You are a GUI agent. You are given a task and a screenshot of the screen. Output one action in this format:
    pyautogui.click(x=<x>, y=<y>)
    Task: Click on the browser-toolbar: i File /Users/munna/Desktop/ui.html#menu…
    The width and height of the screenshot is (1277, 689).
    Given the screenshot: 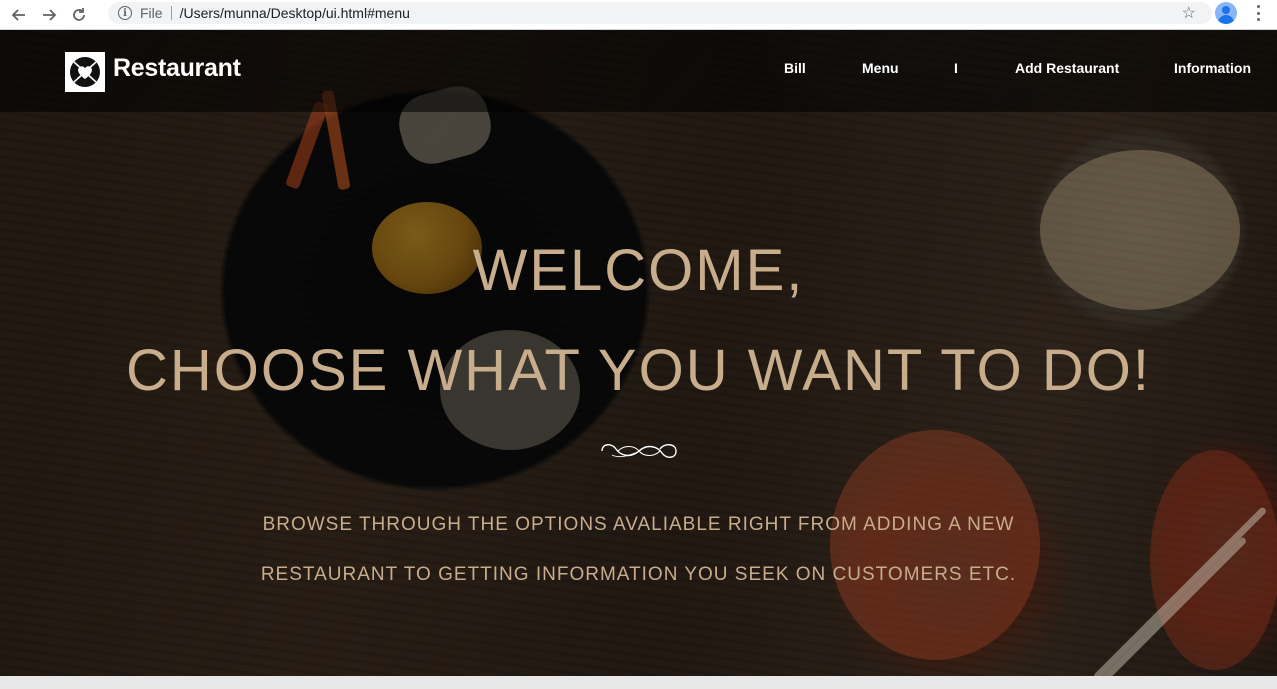 What is the action you would take?
    pyautogui.click(x=638, y=15)
    